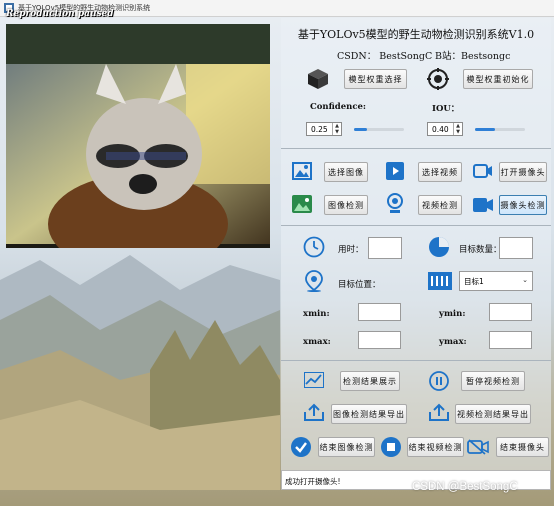 This screenshot has height=506, width=554. Describe the element at coordinates (379, 312) in the screenshot. I see `xmin-field` at that location.